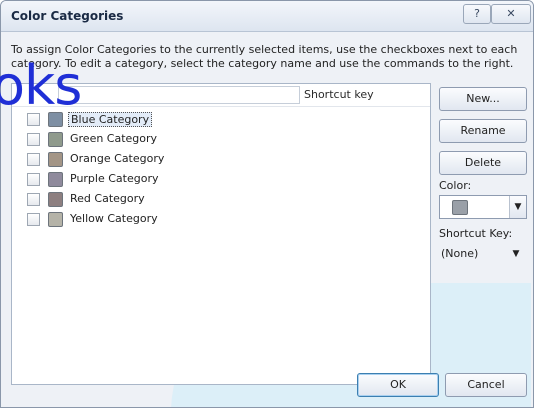  I want to click on shortcut-key-dropdown: (None) ▼, so click(482, 254).